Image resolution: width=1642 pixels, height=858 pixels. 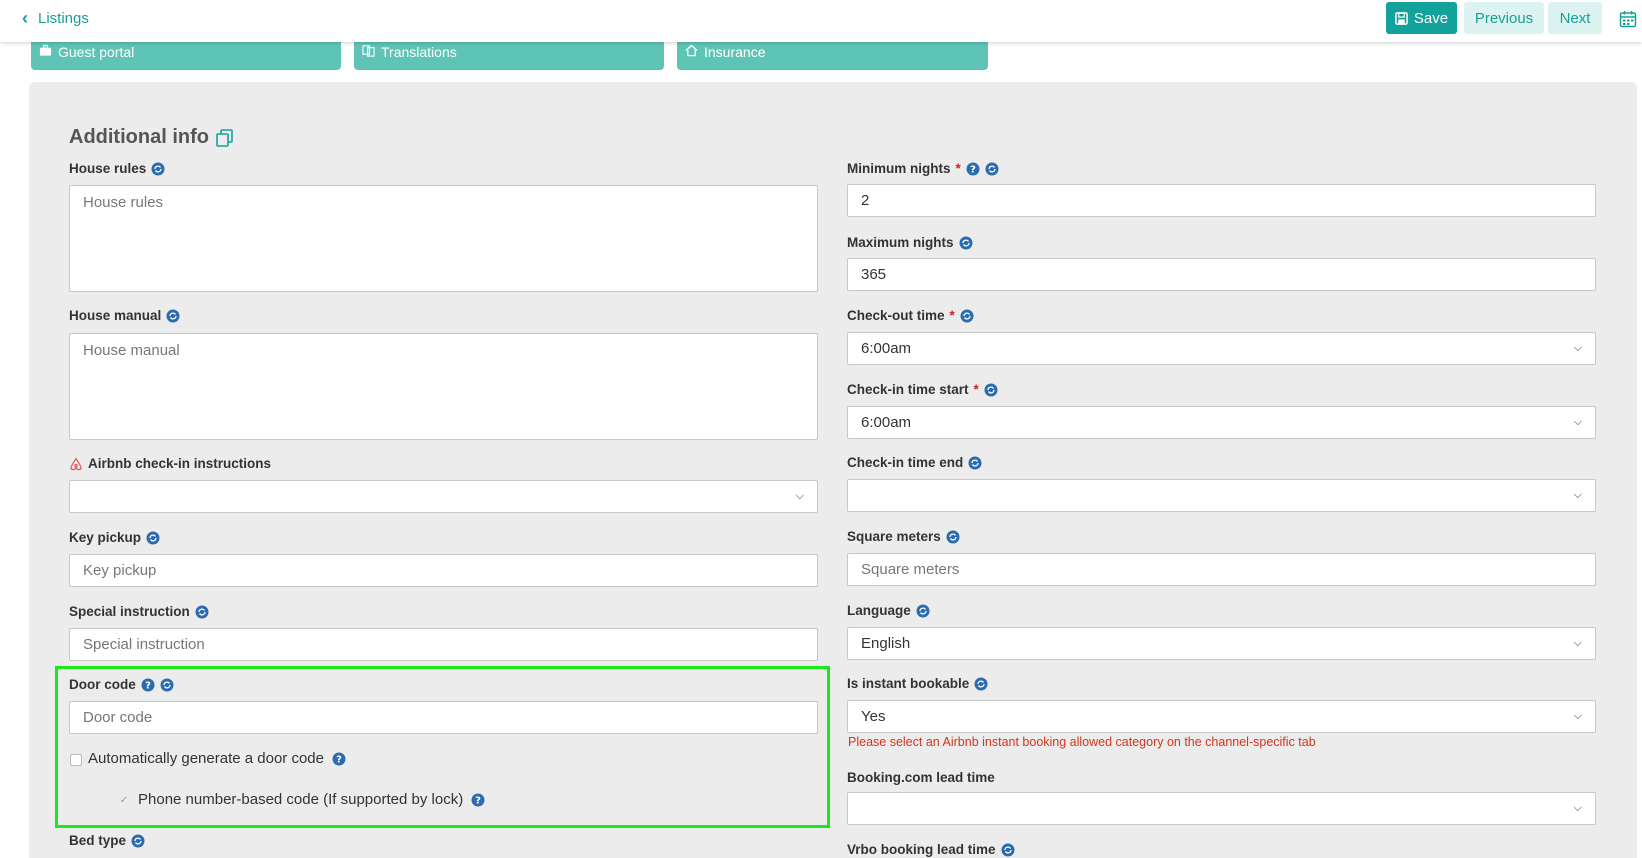 I want to click on square-meters-label: Square meters, so click(x=903, y=536).